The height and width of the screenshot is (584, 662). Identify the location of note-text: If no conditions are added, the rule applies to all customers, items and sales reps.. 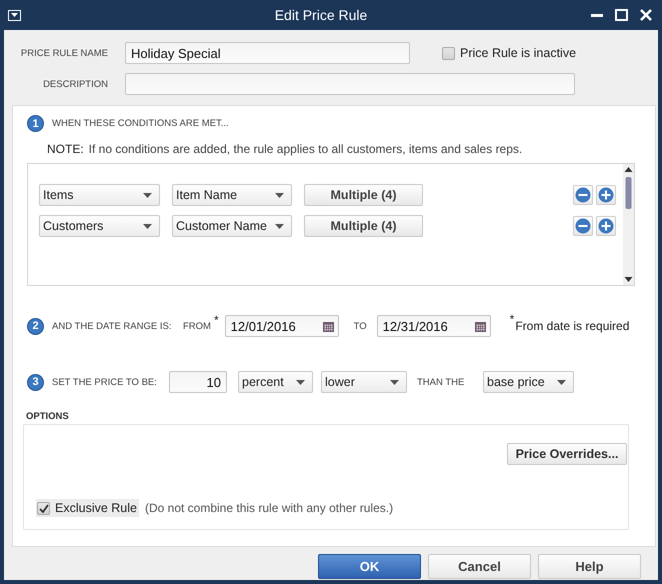
(305, 149).